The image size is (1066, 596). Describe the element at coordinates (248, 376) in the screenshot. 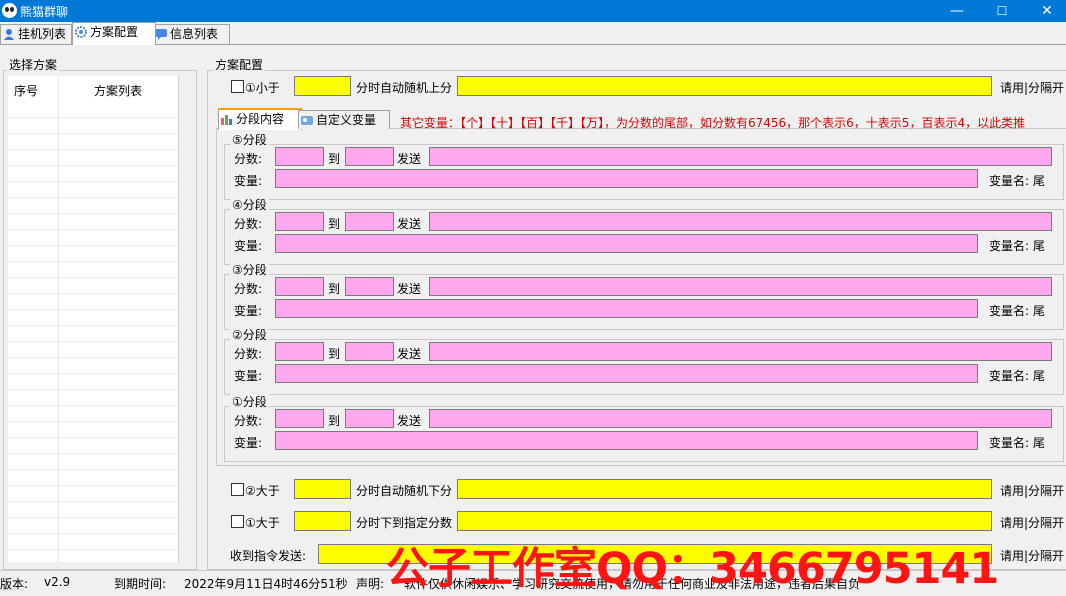

I see `segment-2-var-label: 变量:` at that location.